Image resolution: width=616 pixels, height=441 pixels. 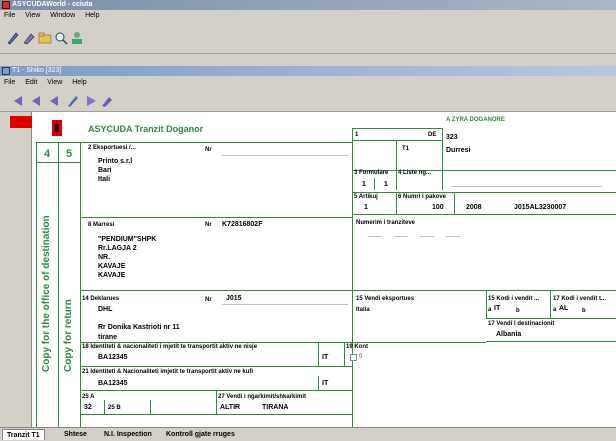 What do you see at coordinates (208, 300) in the screenshot?
I see `declarant-nr-label: Nr` at bounding box center [208, 300].